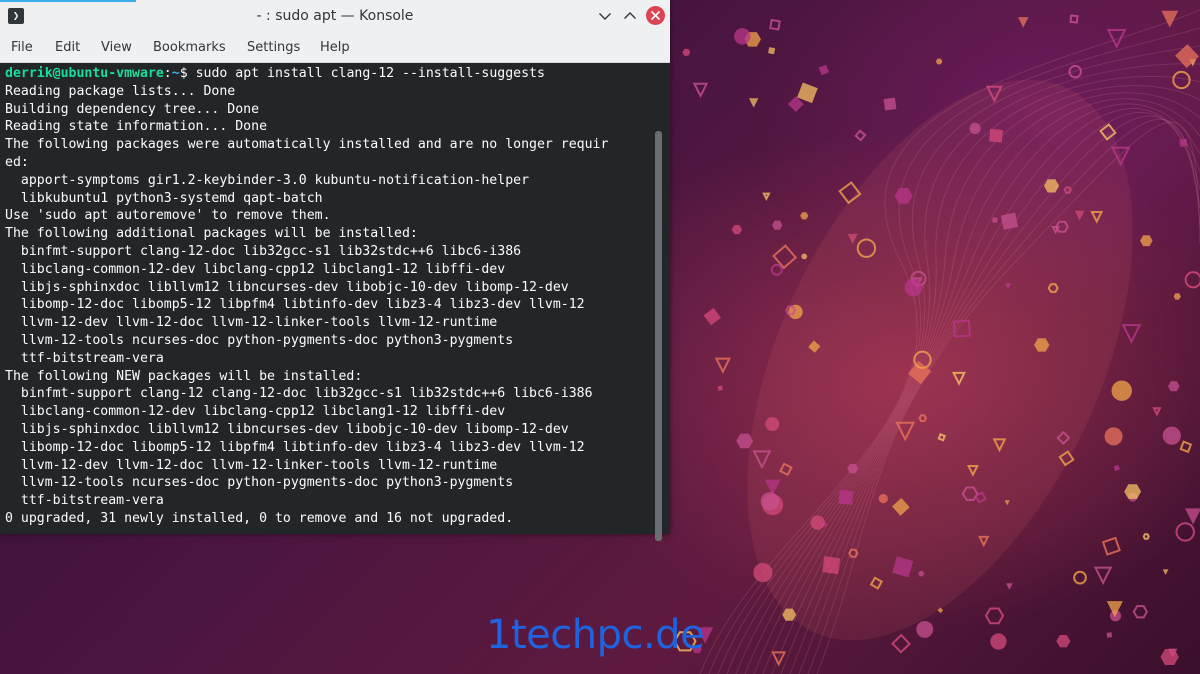  What do you see at coordinates (22, 47) in the screenshot?
I see `menu-file: File` at bounding box center [22, 47].